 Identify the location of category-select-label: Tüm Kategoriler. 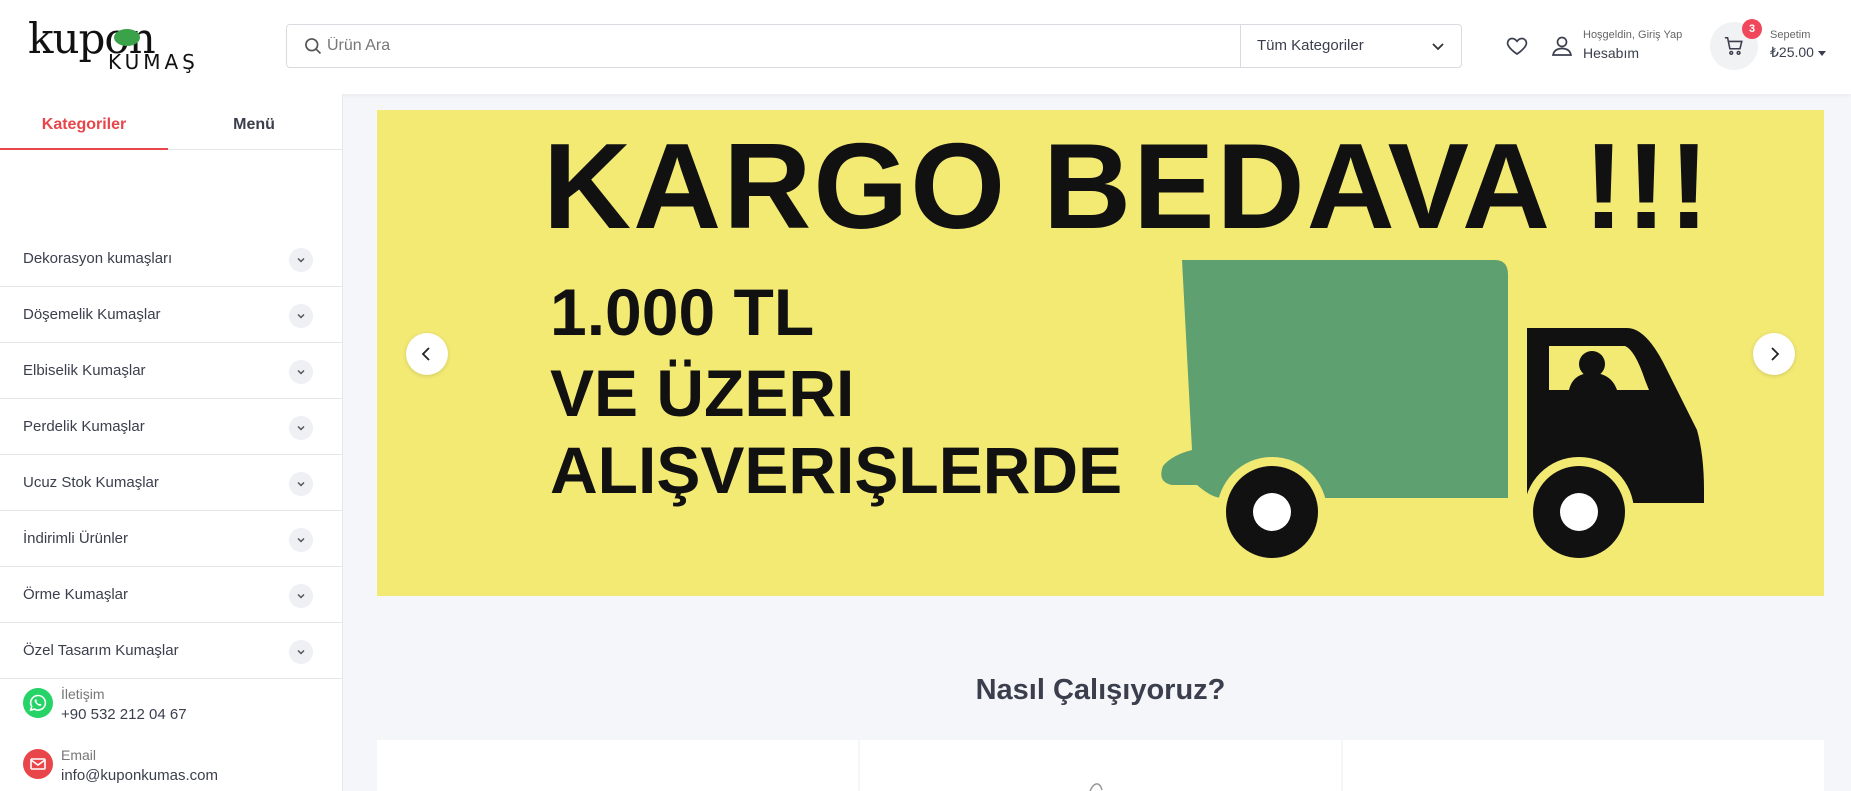
(1310, 45).